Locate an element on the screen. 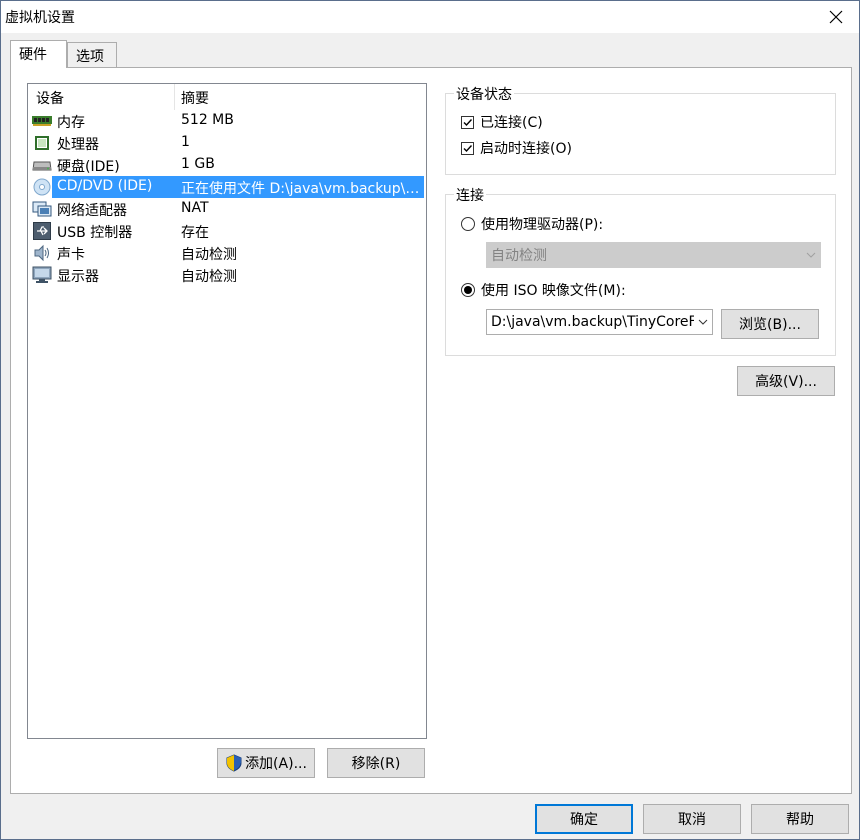 This screenshot has height=840, width=860. device-row-display: 显示器 自动检测 is located at coordinates (227, 275).